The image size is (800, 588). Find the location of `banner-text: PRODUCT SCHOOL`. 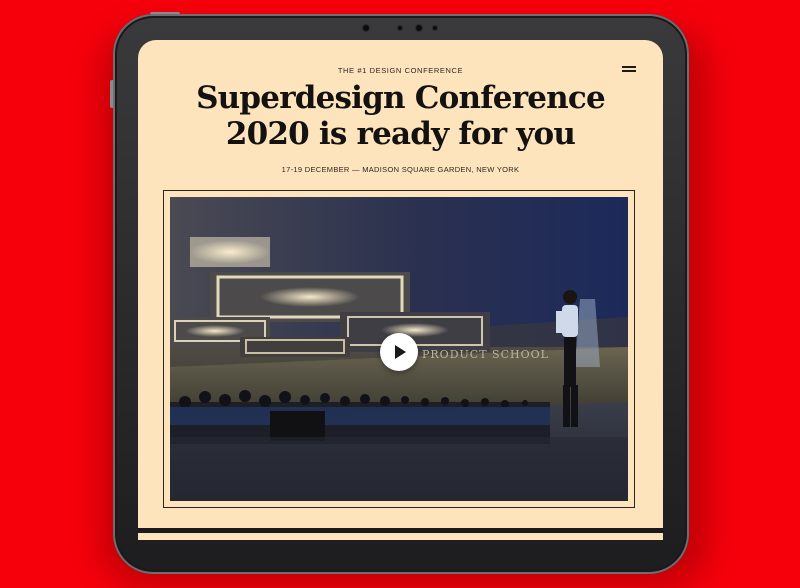

banner-text: PRODUCT SCHOOL is located at coordinates (485, 354).